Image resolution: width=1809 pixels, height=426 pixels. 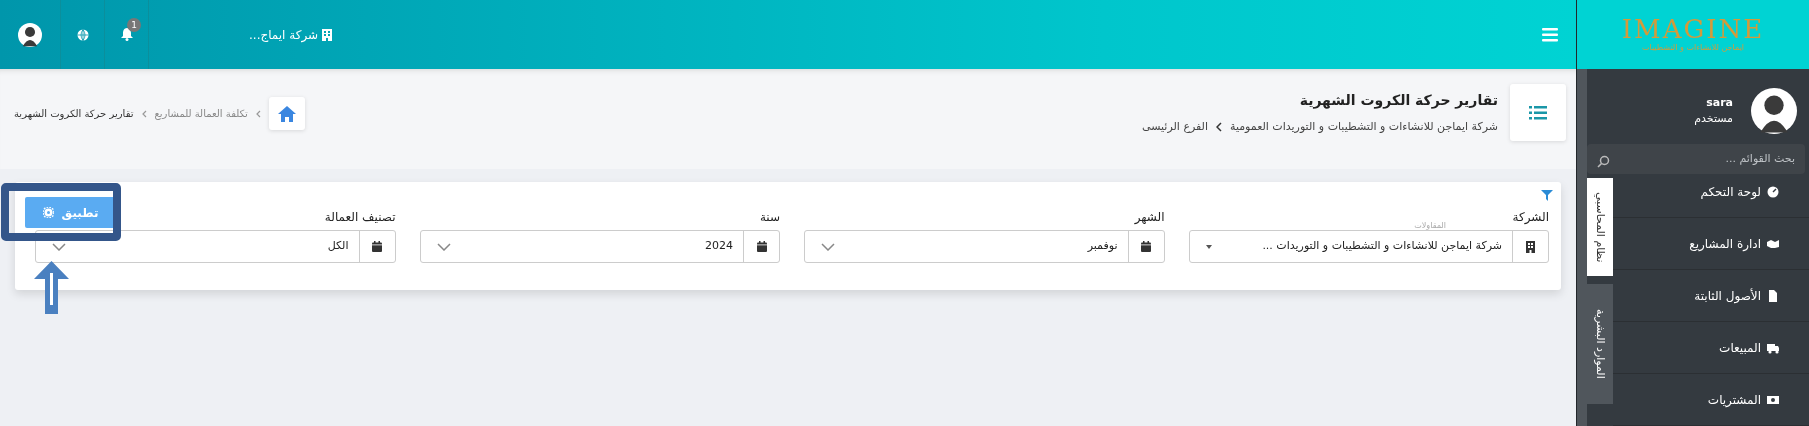 What do you see at coordinates (1719, 102) in the screenshot?
I see `user-name: sara` at bounding box center [1719, 102].